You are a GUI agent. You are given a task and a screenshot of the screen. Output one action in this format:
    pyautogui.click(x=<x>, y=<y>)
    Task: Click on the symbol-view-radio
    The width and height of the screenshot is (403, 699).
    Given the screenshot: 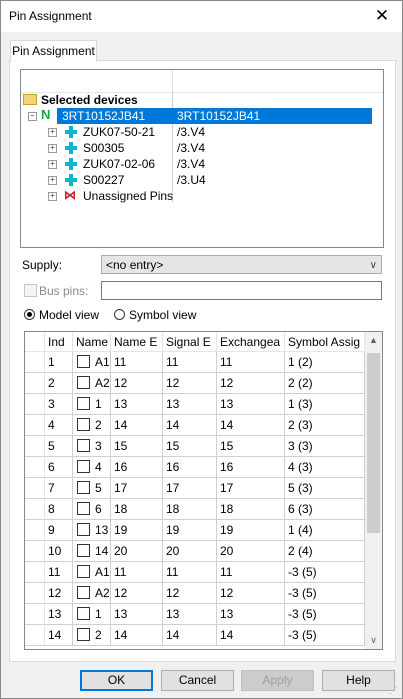 What is the action you would take?
    pyautogui.click(x=119, y=314)
    